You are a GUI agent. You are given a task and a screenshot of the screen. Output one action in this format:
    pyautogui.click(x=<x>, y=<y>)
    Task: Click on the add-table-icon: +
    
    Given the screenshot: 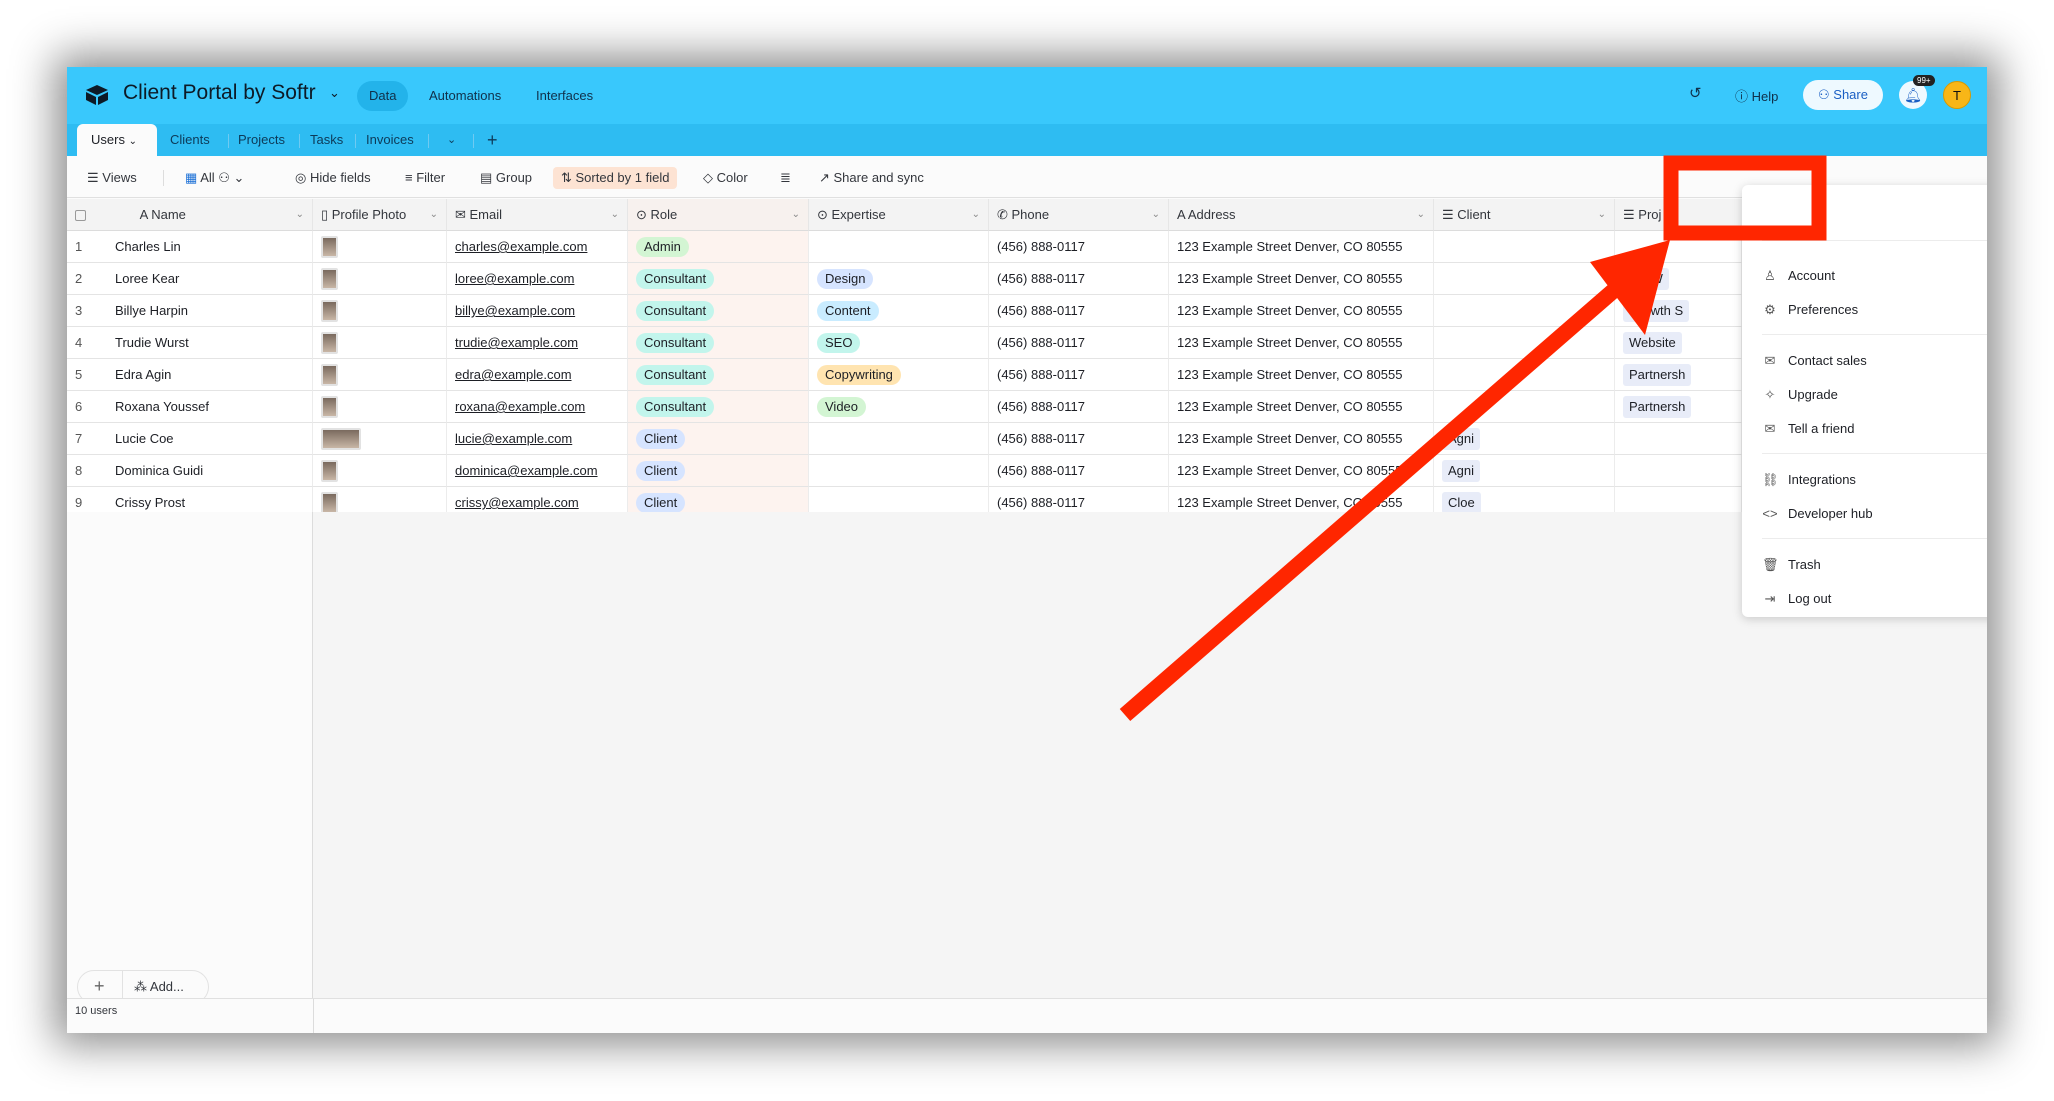 What is the action you would take?
    pyautogui.click(x=492, y=140)
    